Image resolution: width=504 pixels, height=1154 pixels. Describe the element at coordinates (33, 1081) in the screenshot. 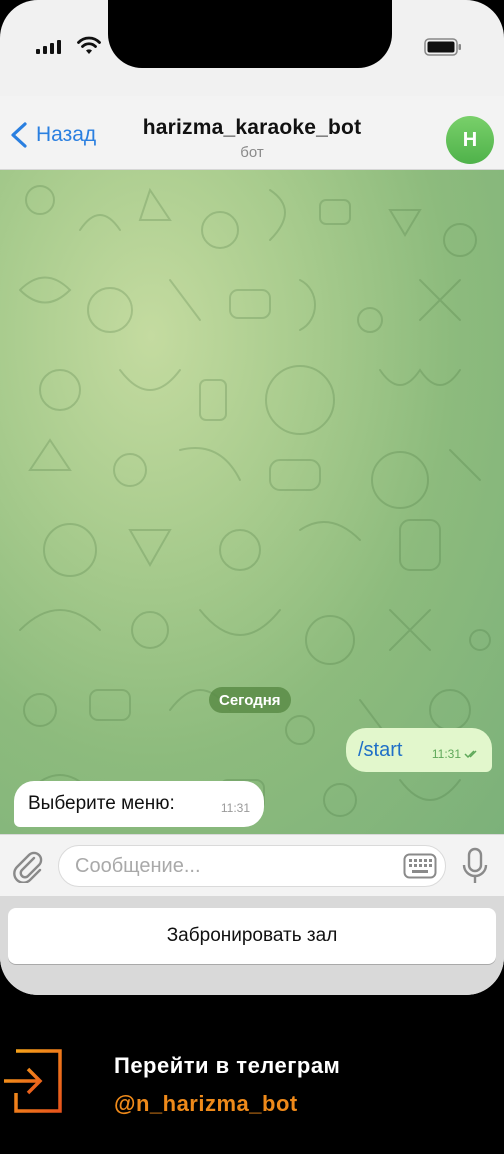

I see `enter-logo-icon` at that location.